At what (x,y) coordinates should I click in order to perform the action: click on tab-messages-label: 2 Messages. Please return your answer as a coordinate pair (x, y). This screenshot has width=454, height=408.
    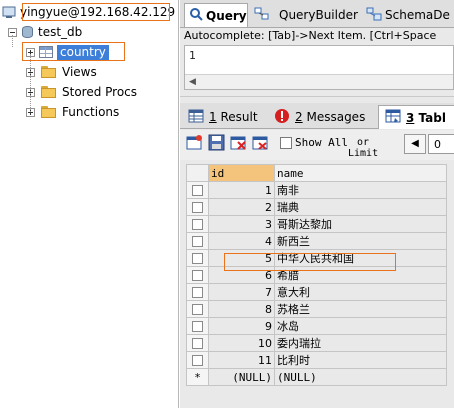
    Looking at the image, I should click on (330, 117).